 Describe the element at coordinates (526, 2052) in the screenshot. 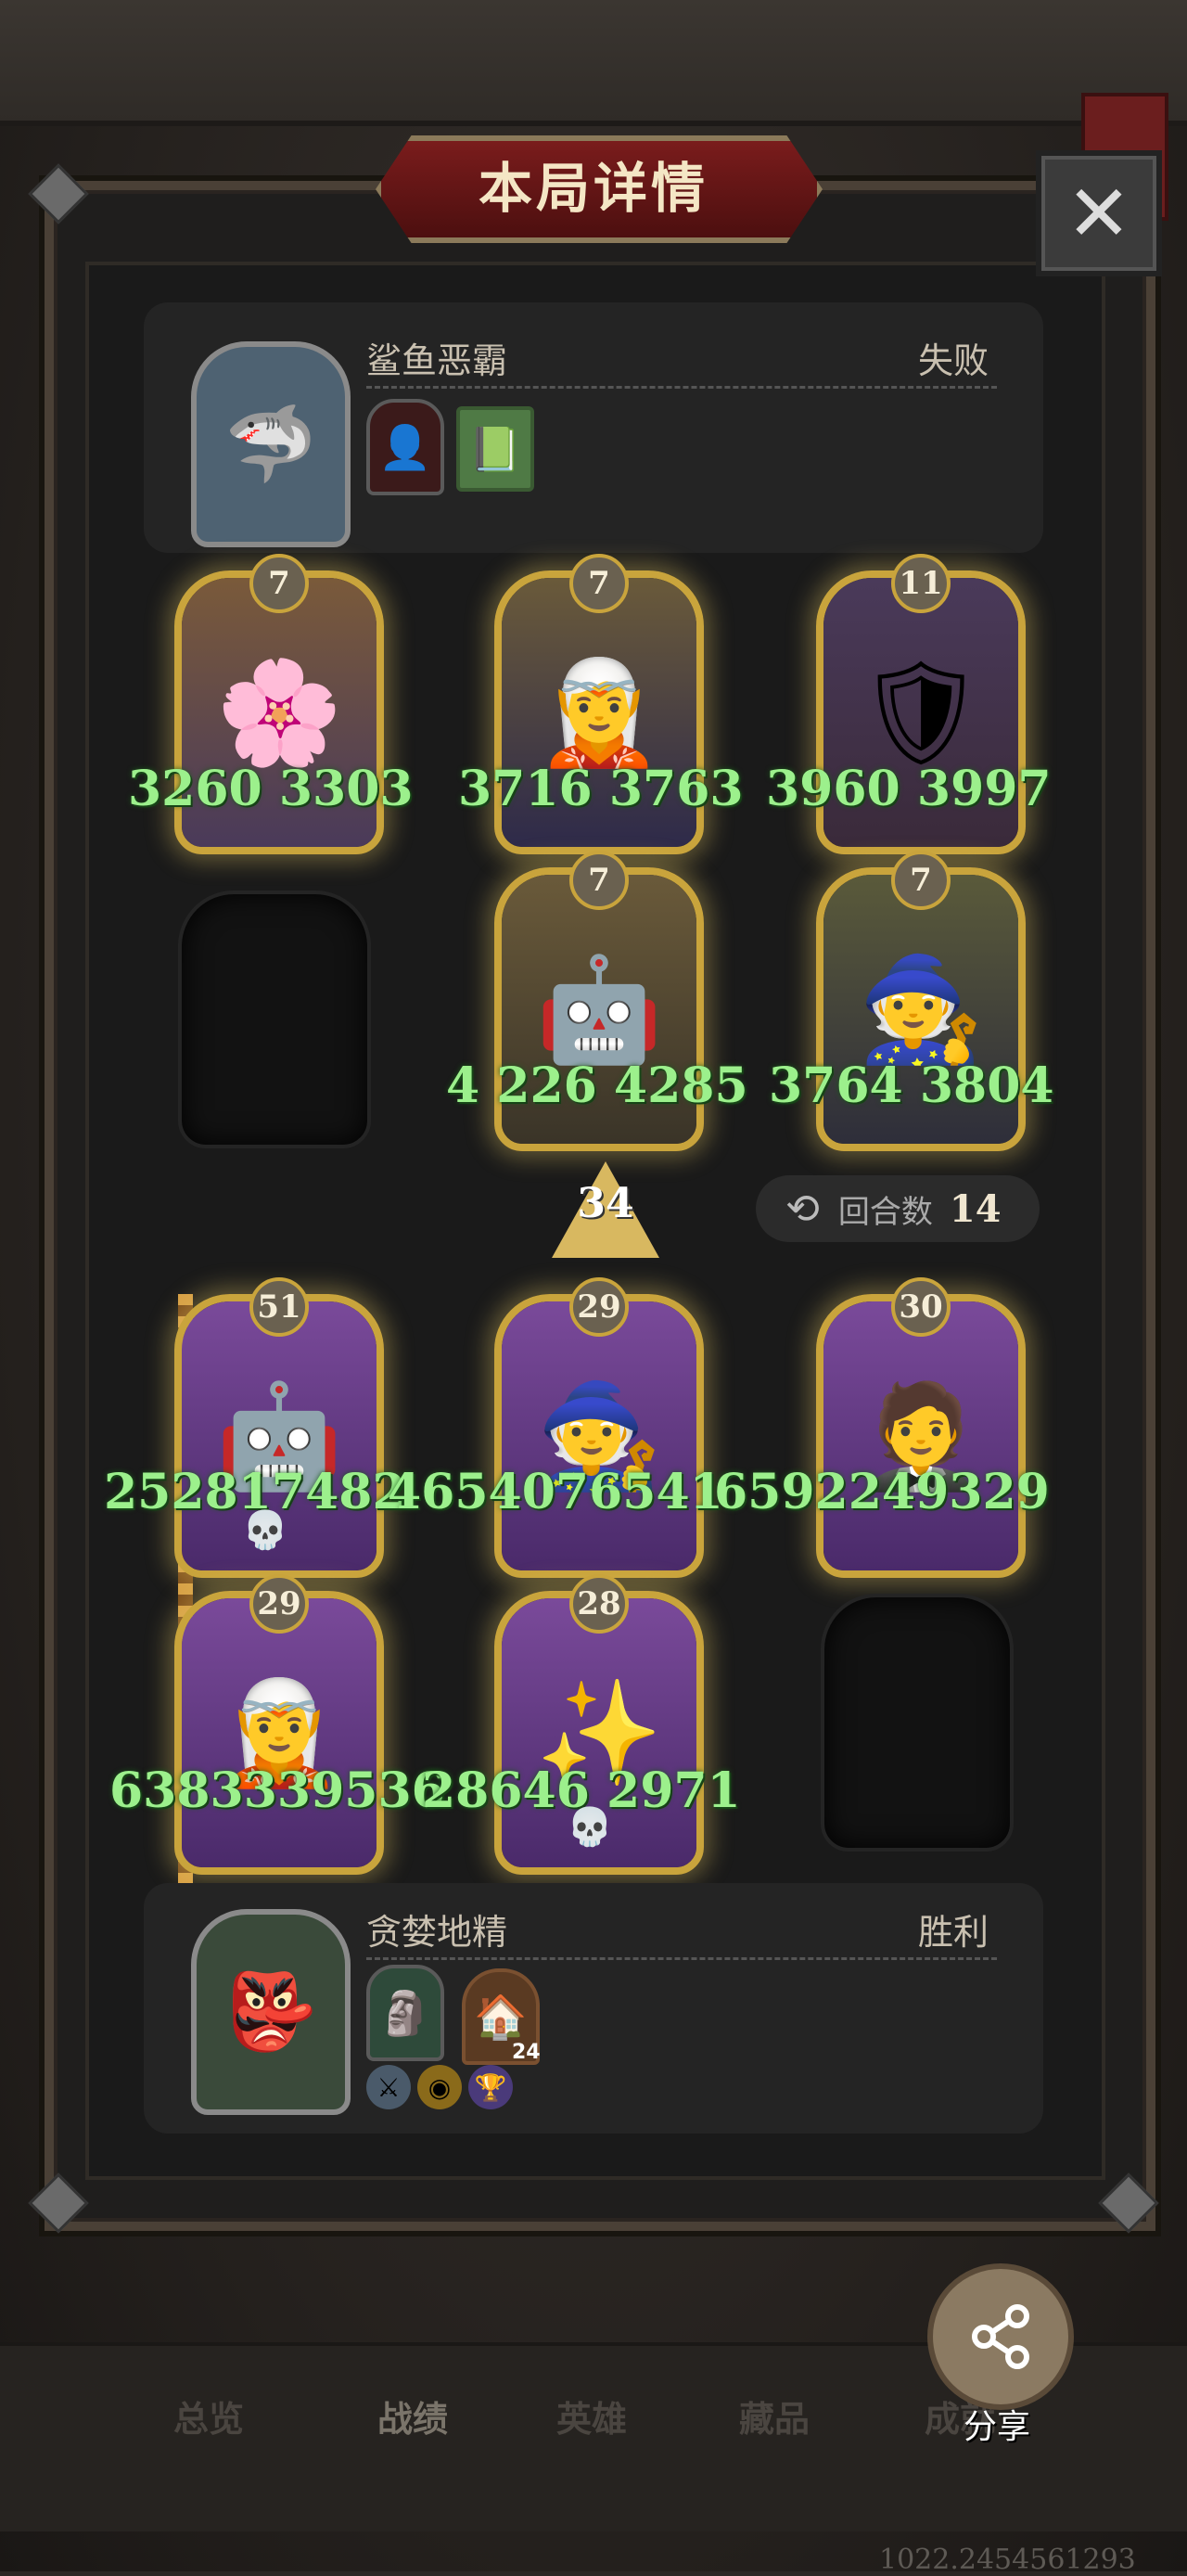

I see `house-badge: 24` at that location.